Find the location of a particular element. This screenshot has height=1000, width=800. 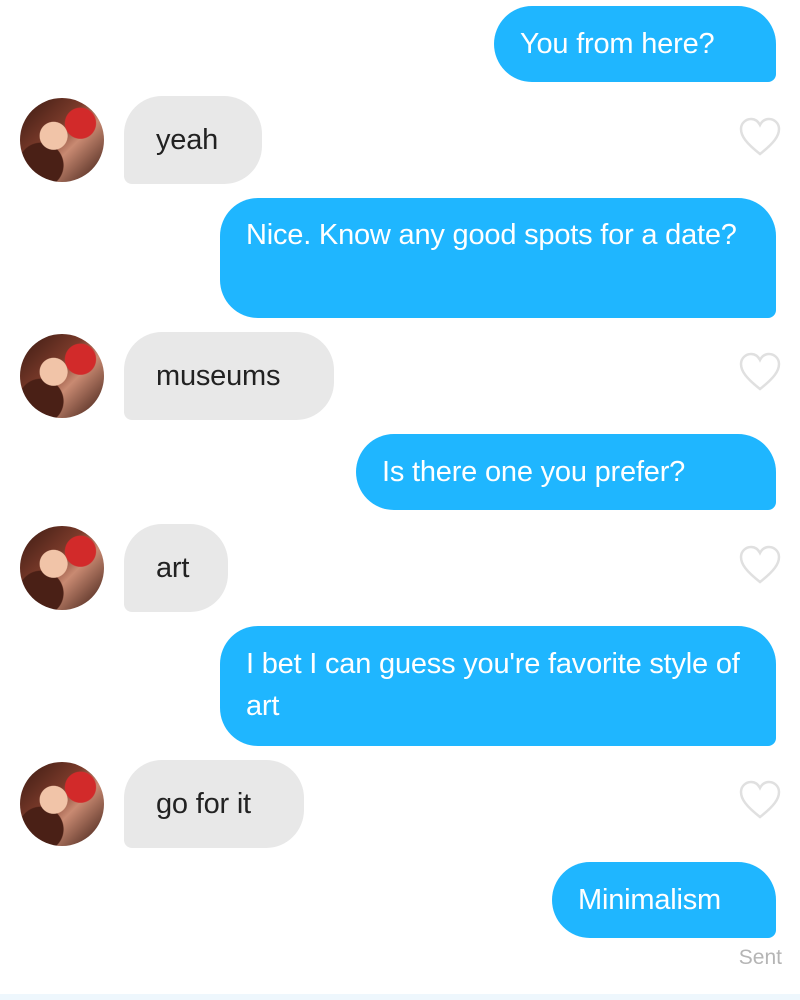

outgoing-message: Nice. Know any good spots for a date? is located at coordinates (498, 258).